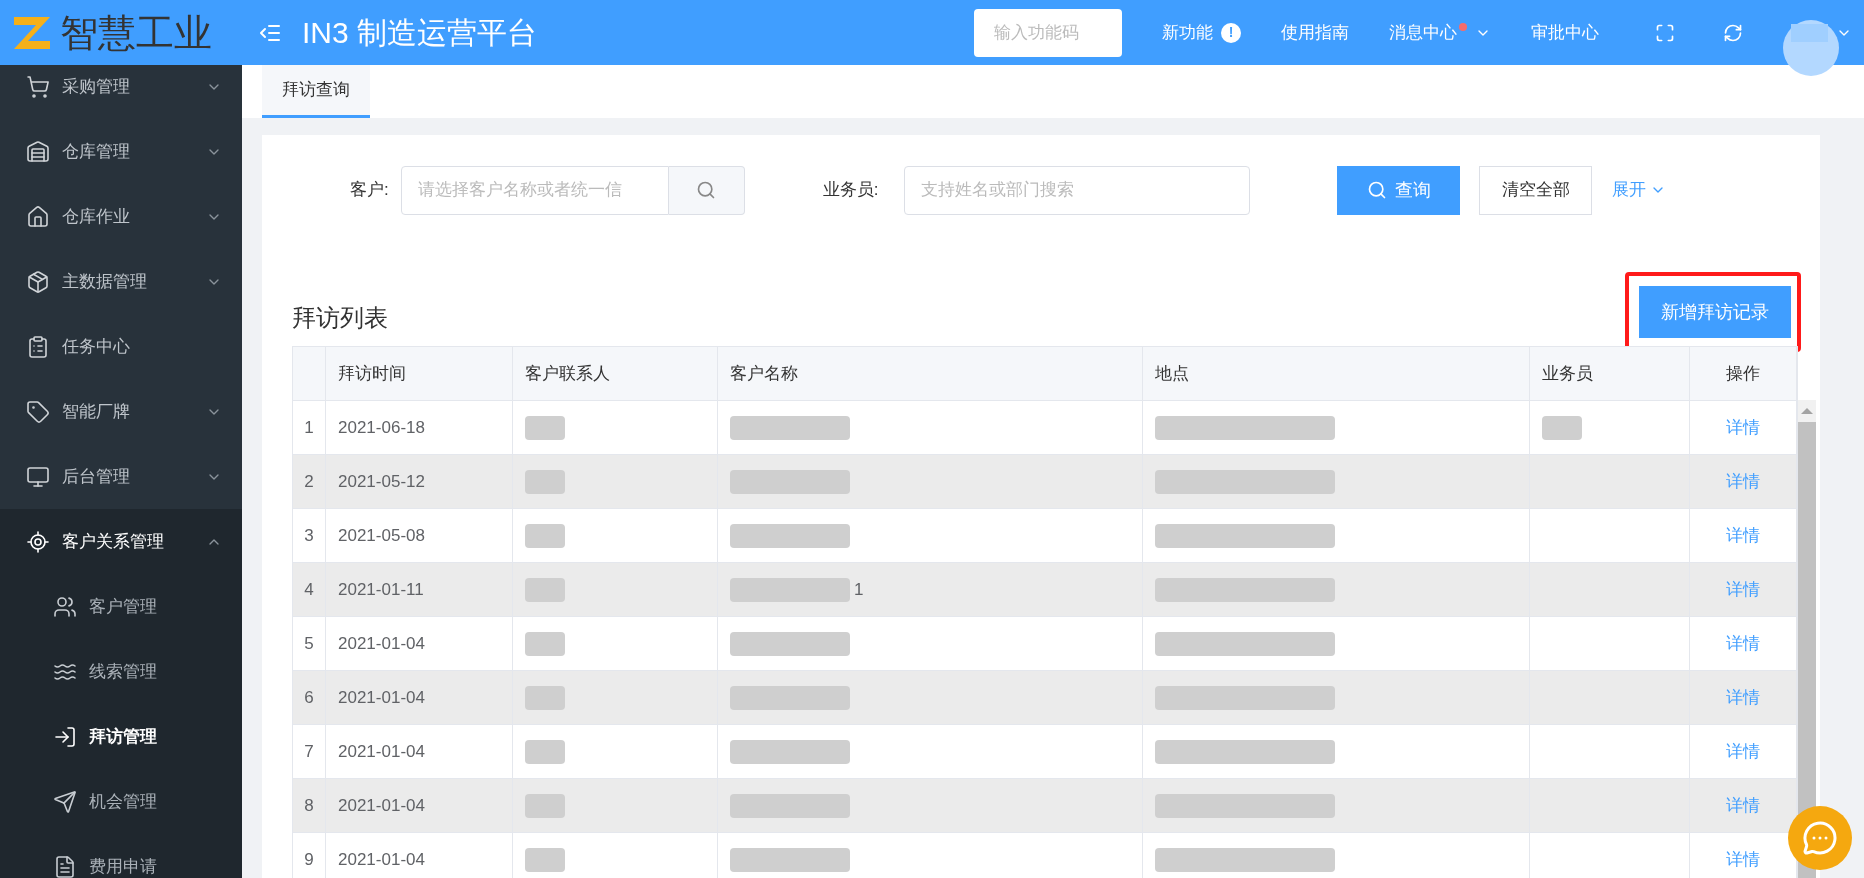  Describe the element at coordinates (38, 541) in the screenshot. I see `target-icon` at that location.